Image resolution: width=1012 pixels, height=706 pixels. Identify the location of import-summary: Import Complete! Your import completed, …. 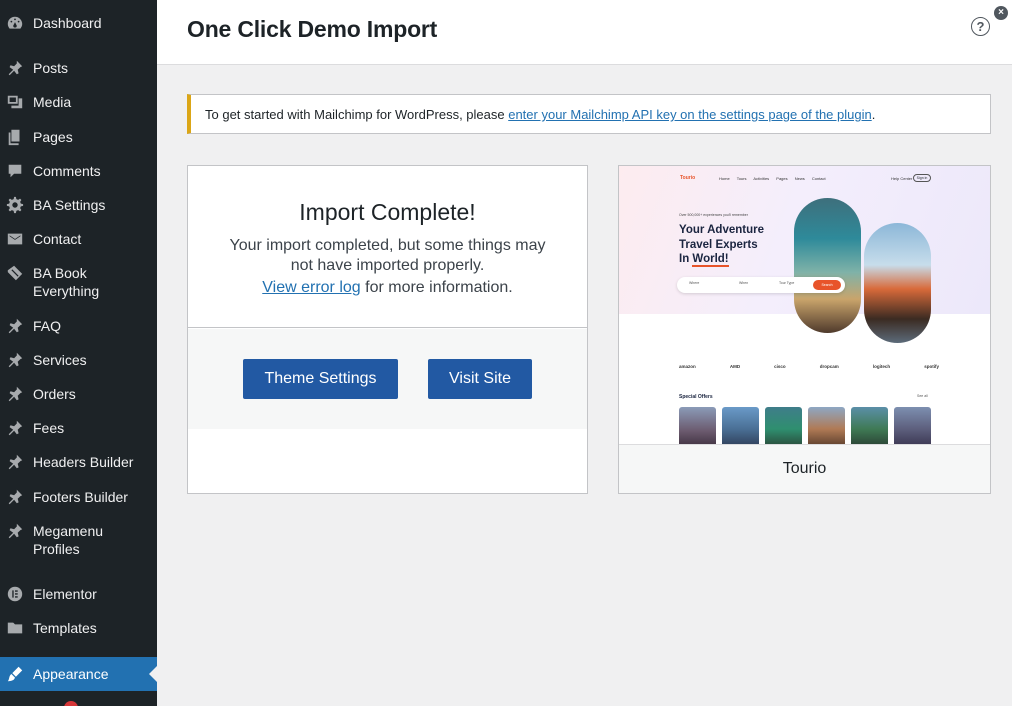
(387, 247).